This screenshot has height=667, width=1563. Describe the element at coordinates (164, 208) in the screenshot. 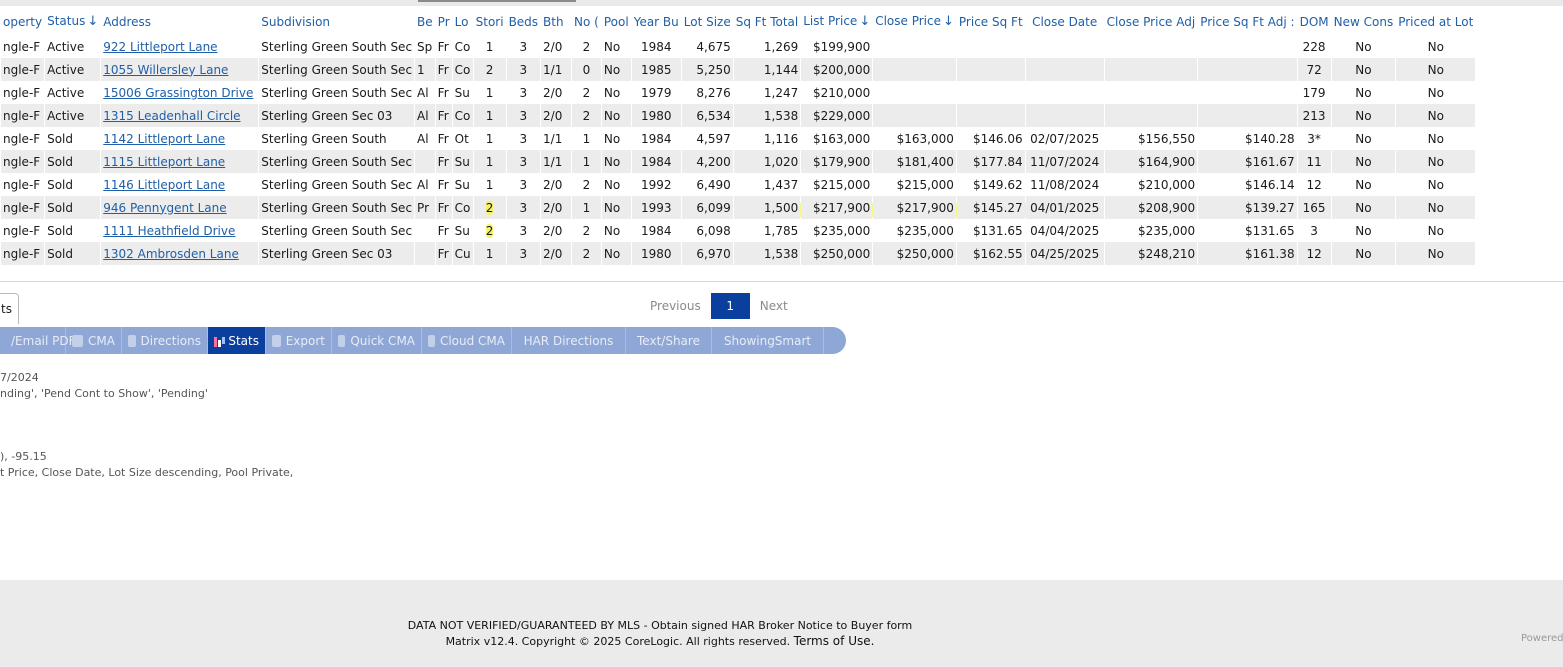

I see `address-link: 946 Pennygent Lane` at that location.